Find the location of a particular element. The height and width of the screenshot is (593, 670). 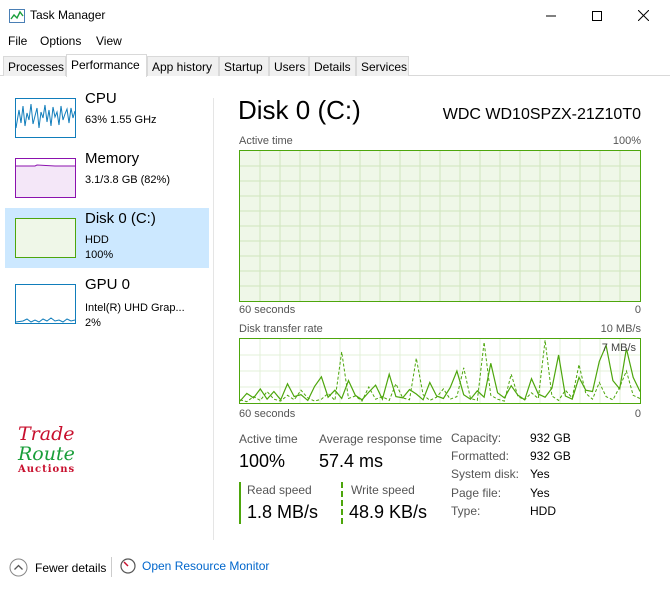

cpu-thumbnail-graph is located at coordinates (45, 118).